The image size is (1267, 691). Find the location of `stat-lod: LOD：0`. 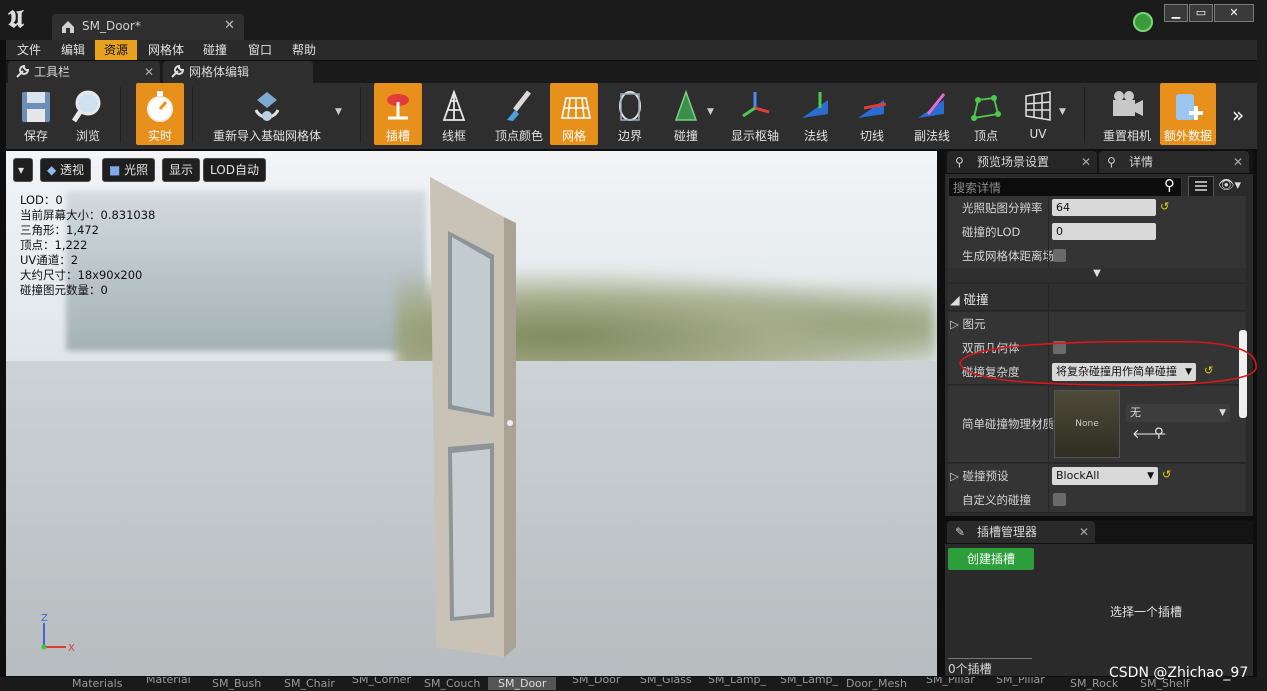

stat-lod: LOD：0 is located at coordinates (41, 200).